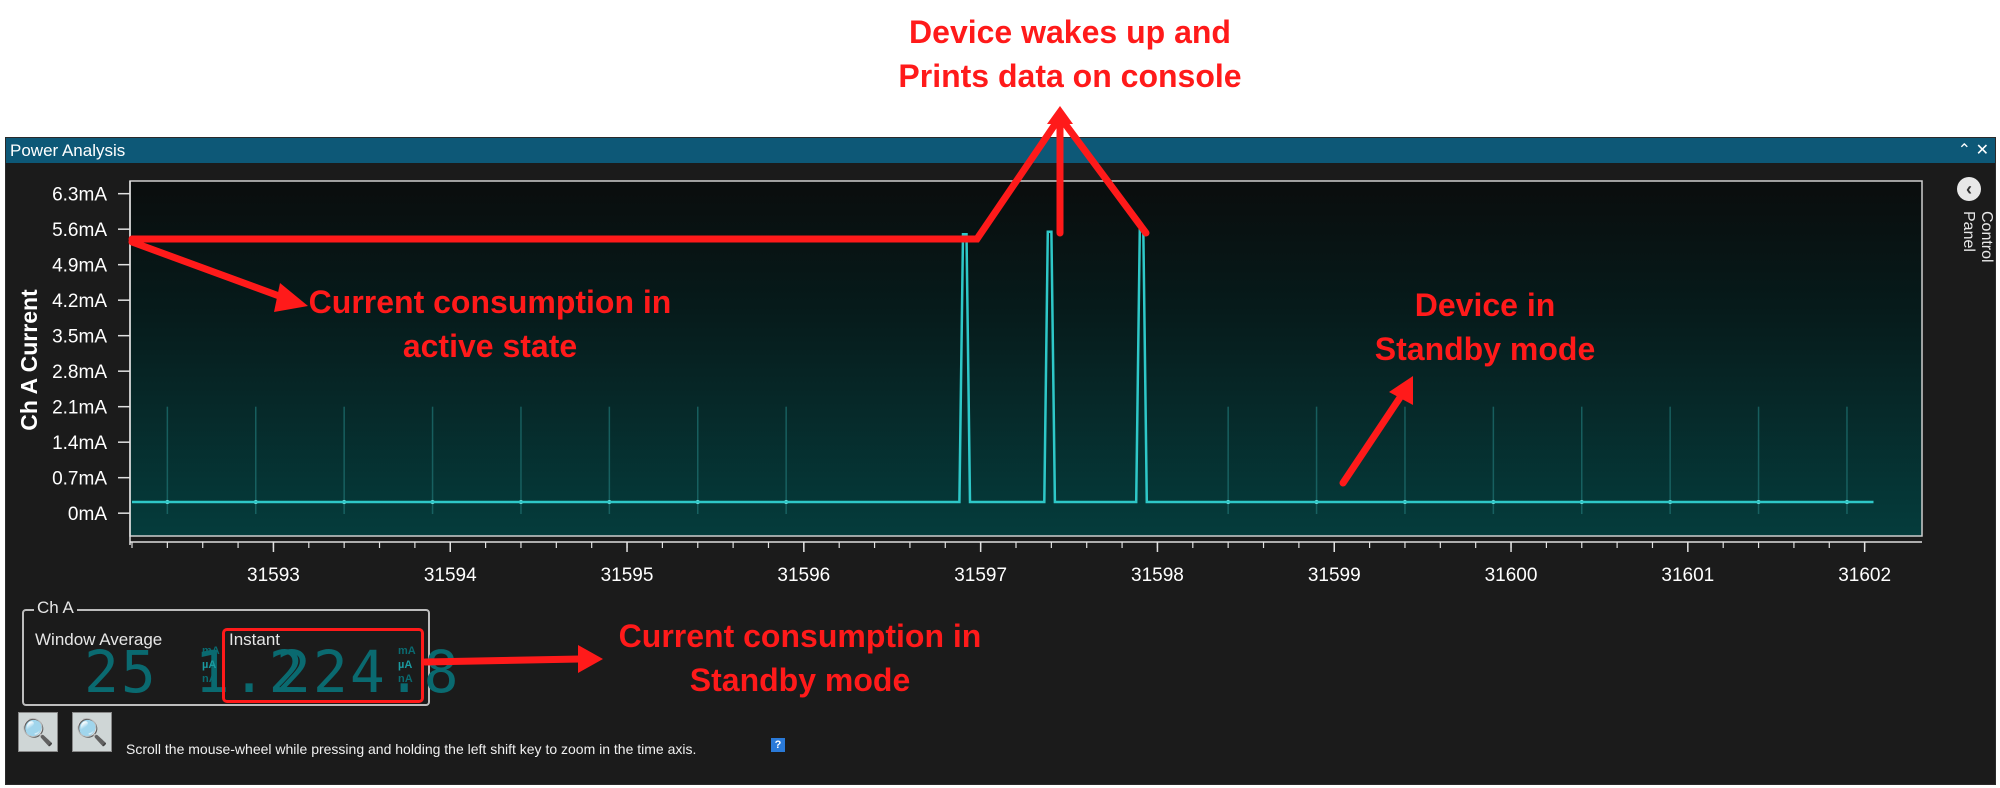  What do you see at coordinates (87, 514) in the screenshot?
I see `y-tick-label: 0mA` at bounding box center [87, 514].